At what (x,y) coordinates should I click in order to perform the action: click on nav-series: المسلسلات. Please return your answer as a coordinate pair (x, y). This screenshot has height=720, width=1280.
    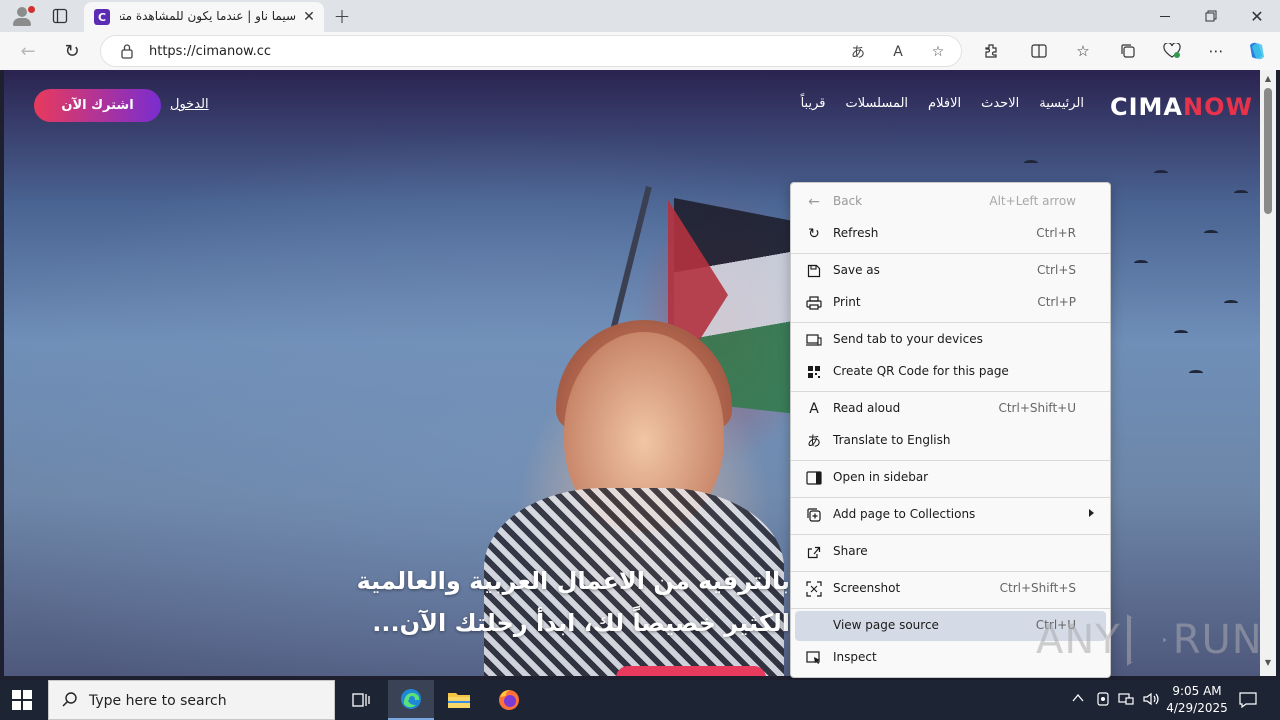
    Looking at the image, I should click on (876, 106).